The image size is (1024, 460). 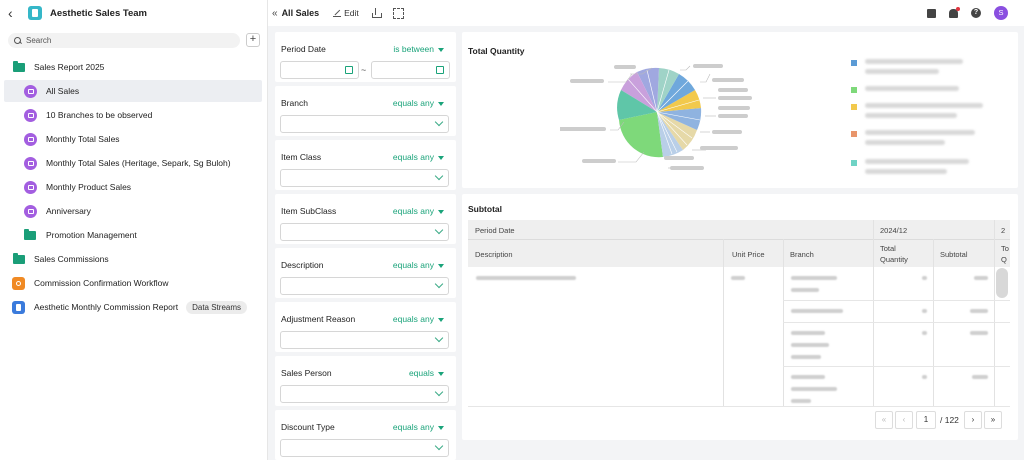 I want to click on column-header-total-quantity: Total Quantity, so click(x=901, y=254).